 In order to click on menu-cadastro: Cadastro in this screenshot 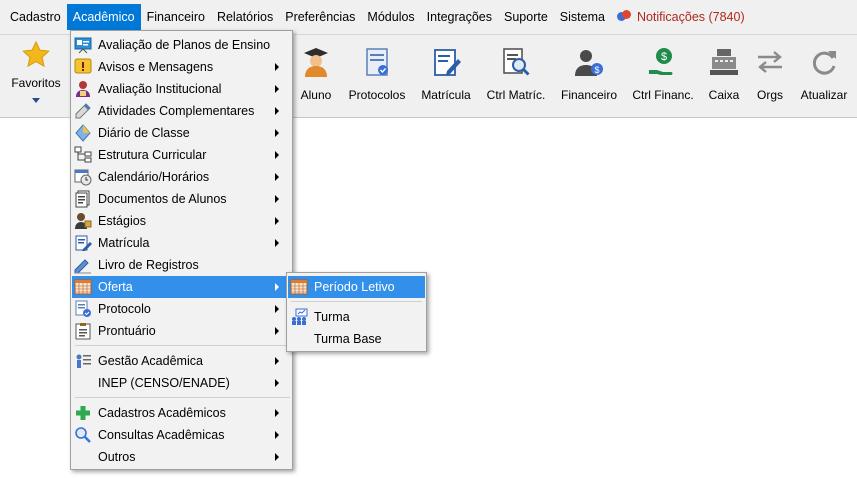, I will do `click(35, 17)`.